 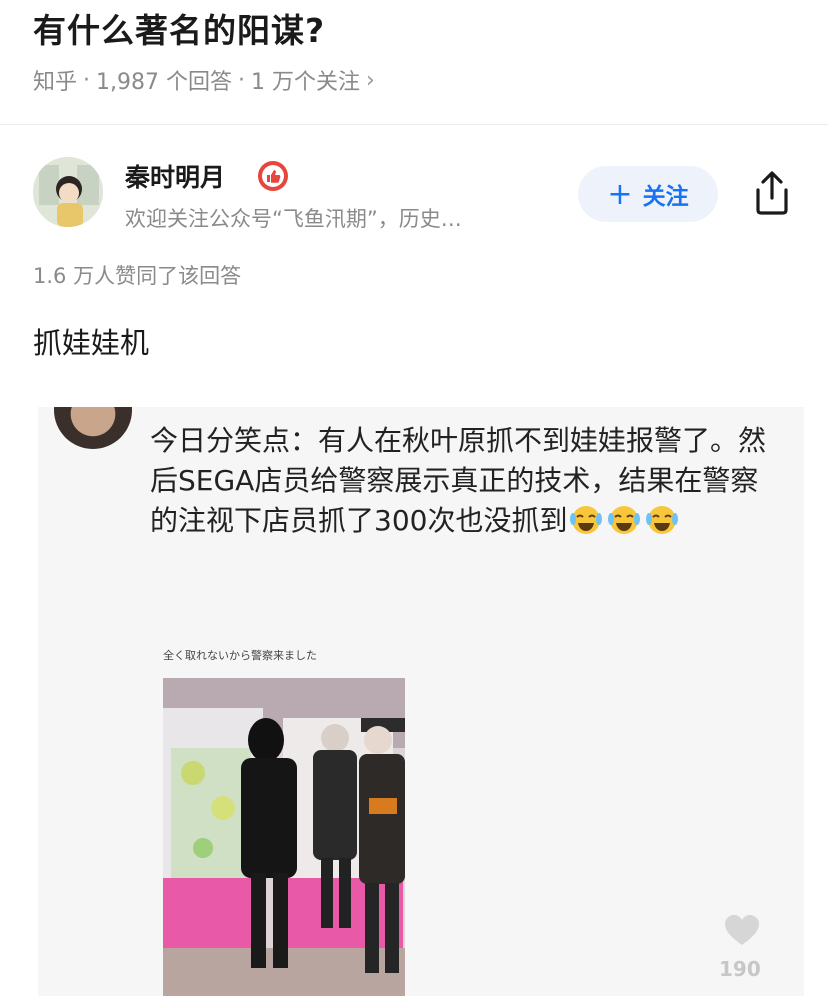 I want to click on plus-icon: +, so click(x=620, y=194).